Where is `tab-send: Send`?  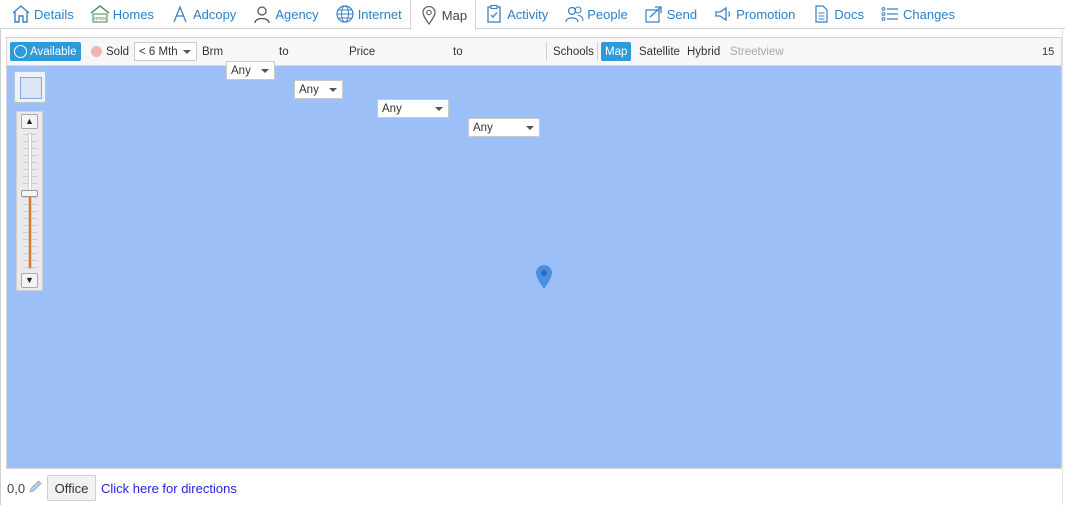 tab-send: Send is located at coordinates (670, 14).